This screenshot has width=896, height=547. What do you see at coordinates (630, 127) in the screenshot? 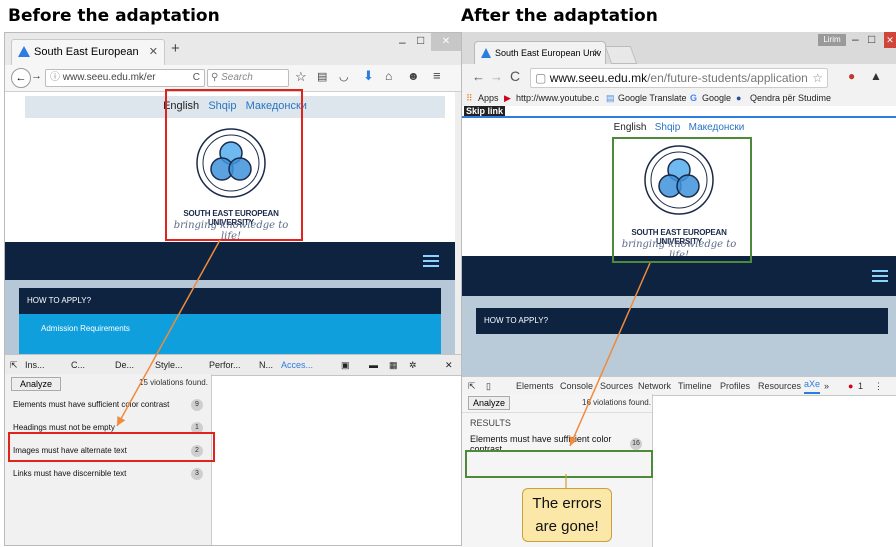
I see `lang-english-link: English` at bounding box center [630, 127].